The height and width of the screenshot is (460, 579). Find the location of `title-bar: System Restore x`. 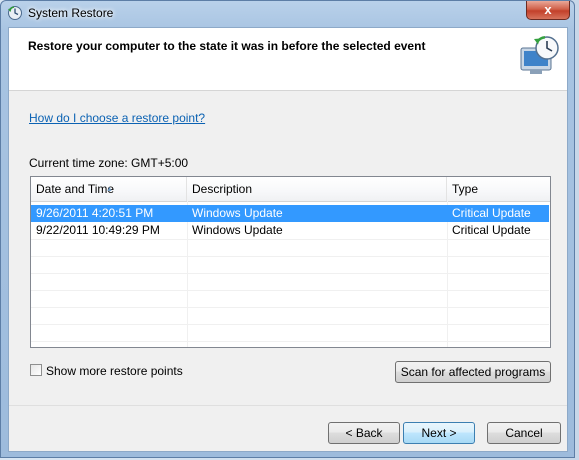

title-bar: System Restore x is located at coordinates (287, 14).